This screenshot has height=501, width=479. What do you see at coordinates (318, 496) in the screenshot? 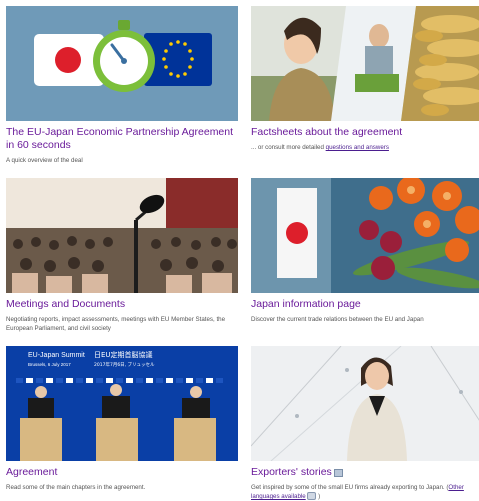
I see `desc-suffix: )` at bounding box center [318, 496].